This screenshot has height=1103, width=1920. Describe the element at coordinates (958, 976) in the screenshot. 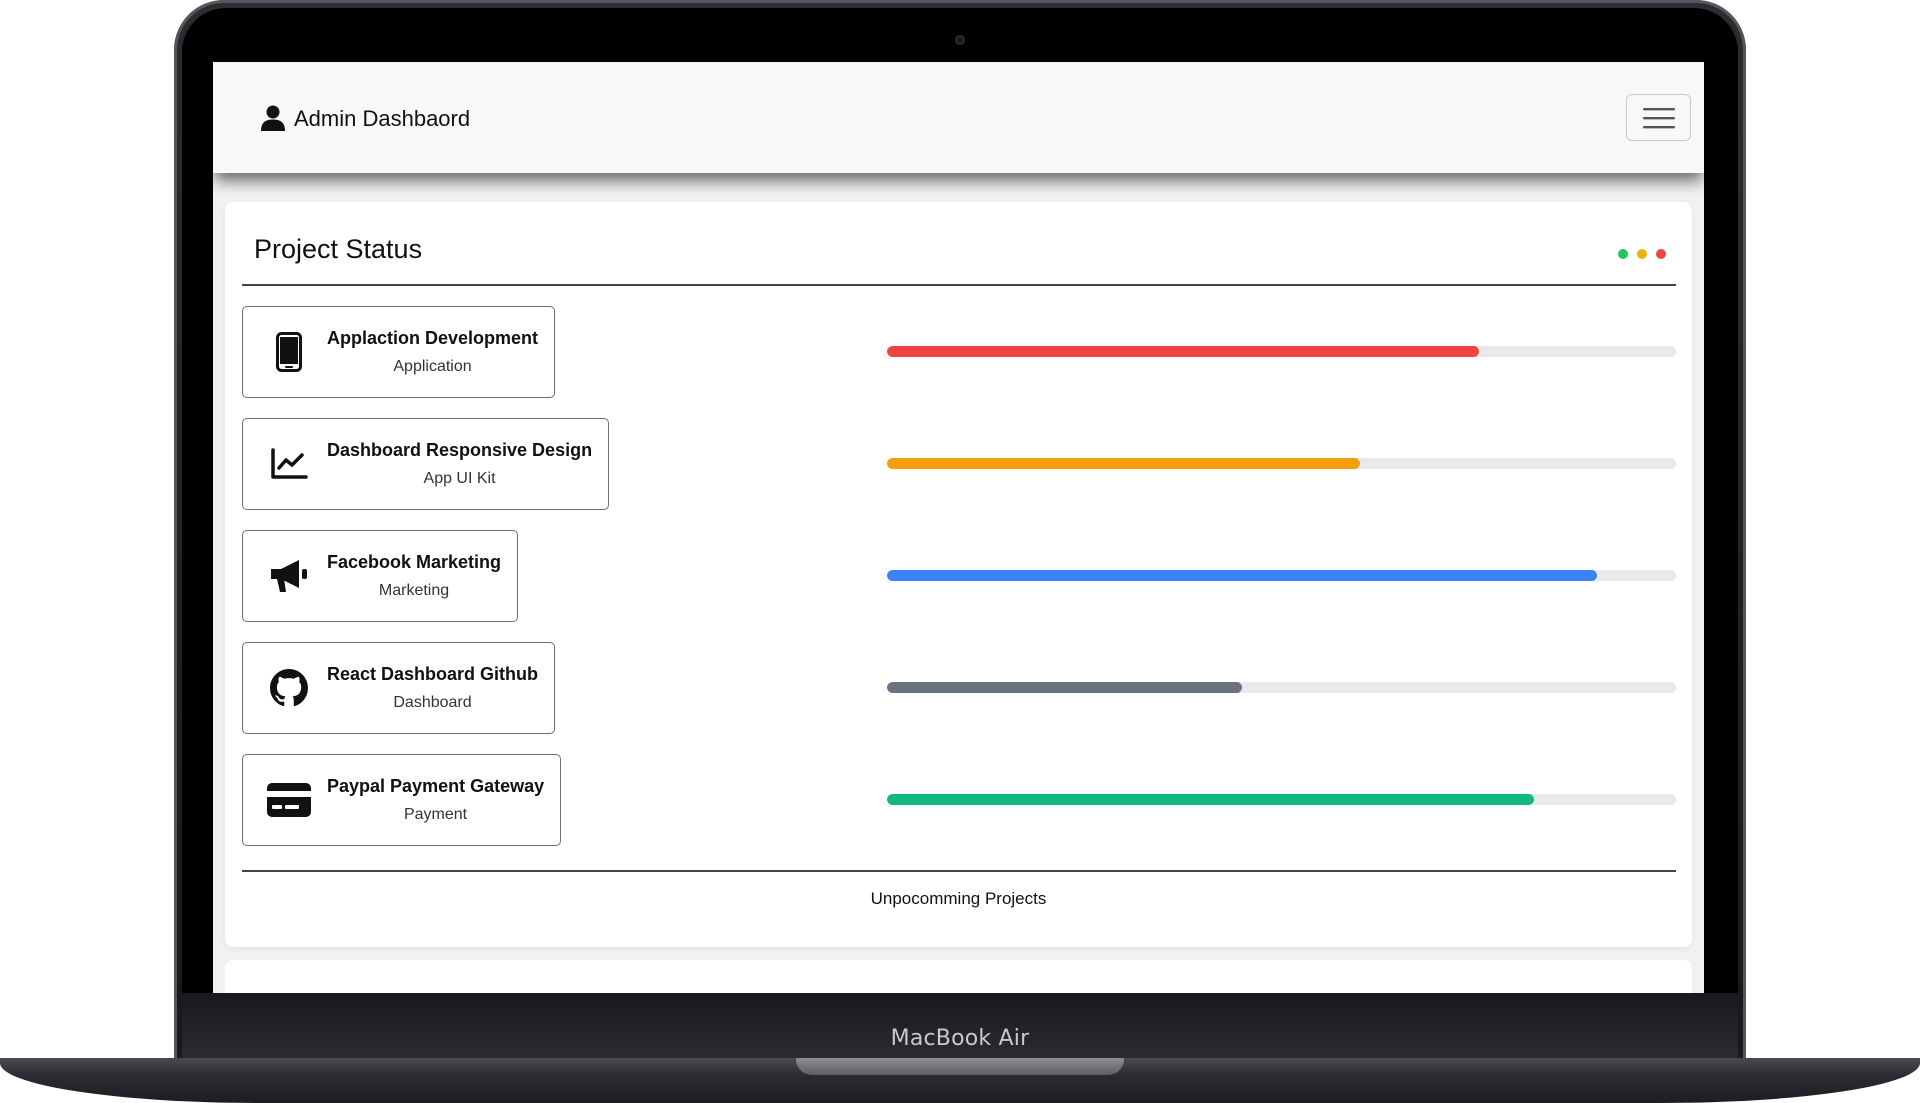

I see `next-card` at that location.